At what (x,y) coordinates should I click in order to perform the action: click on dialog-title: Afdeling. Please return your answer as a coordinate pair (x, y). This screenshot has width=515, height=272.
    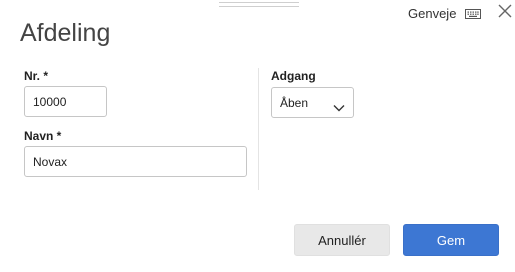
    Looking at the image, I should click on (65, 33).